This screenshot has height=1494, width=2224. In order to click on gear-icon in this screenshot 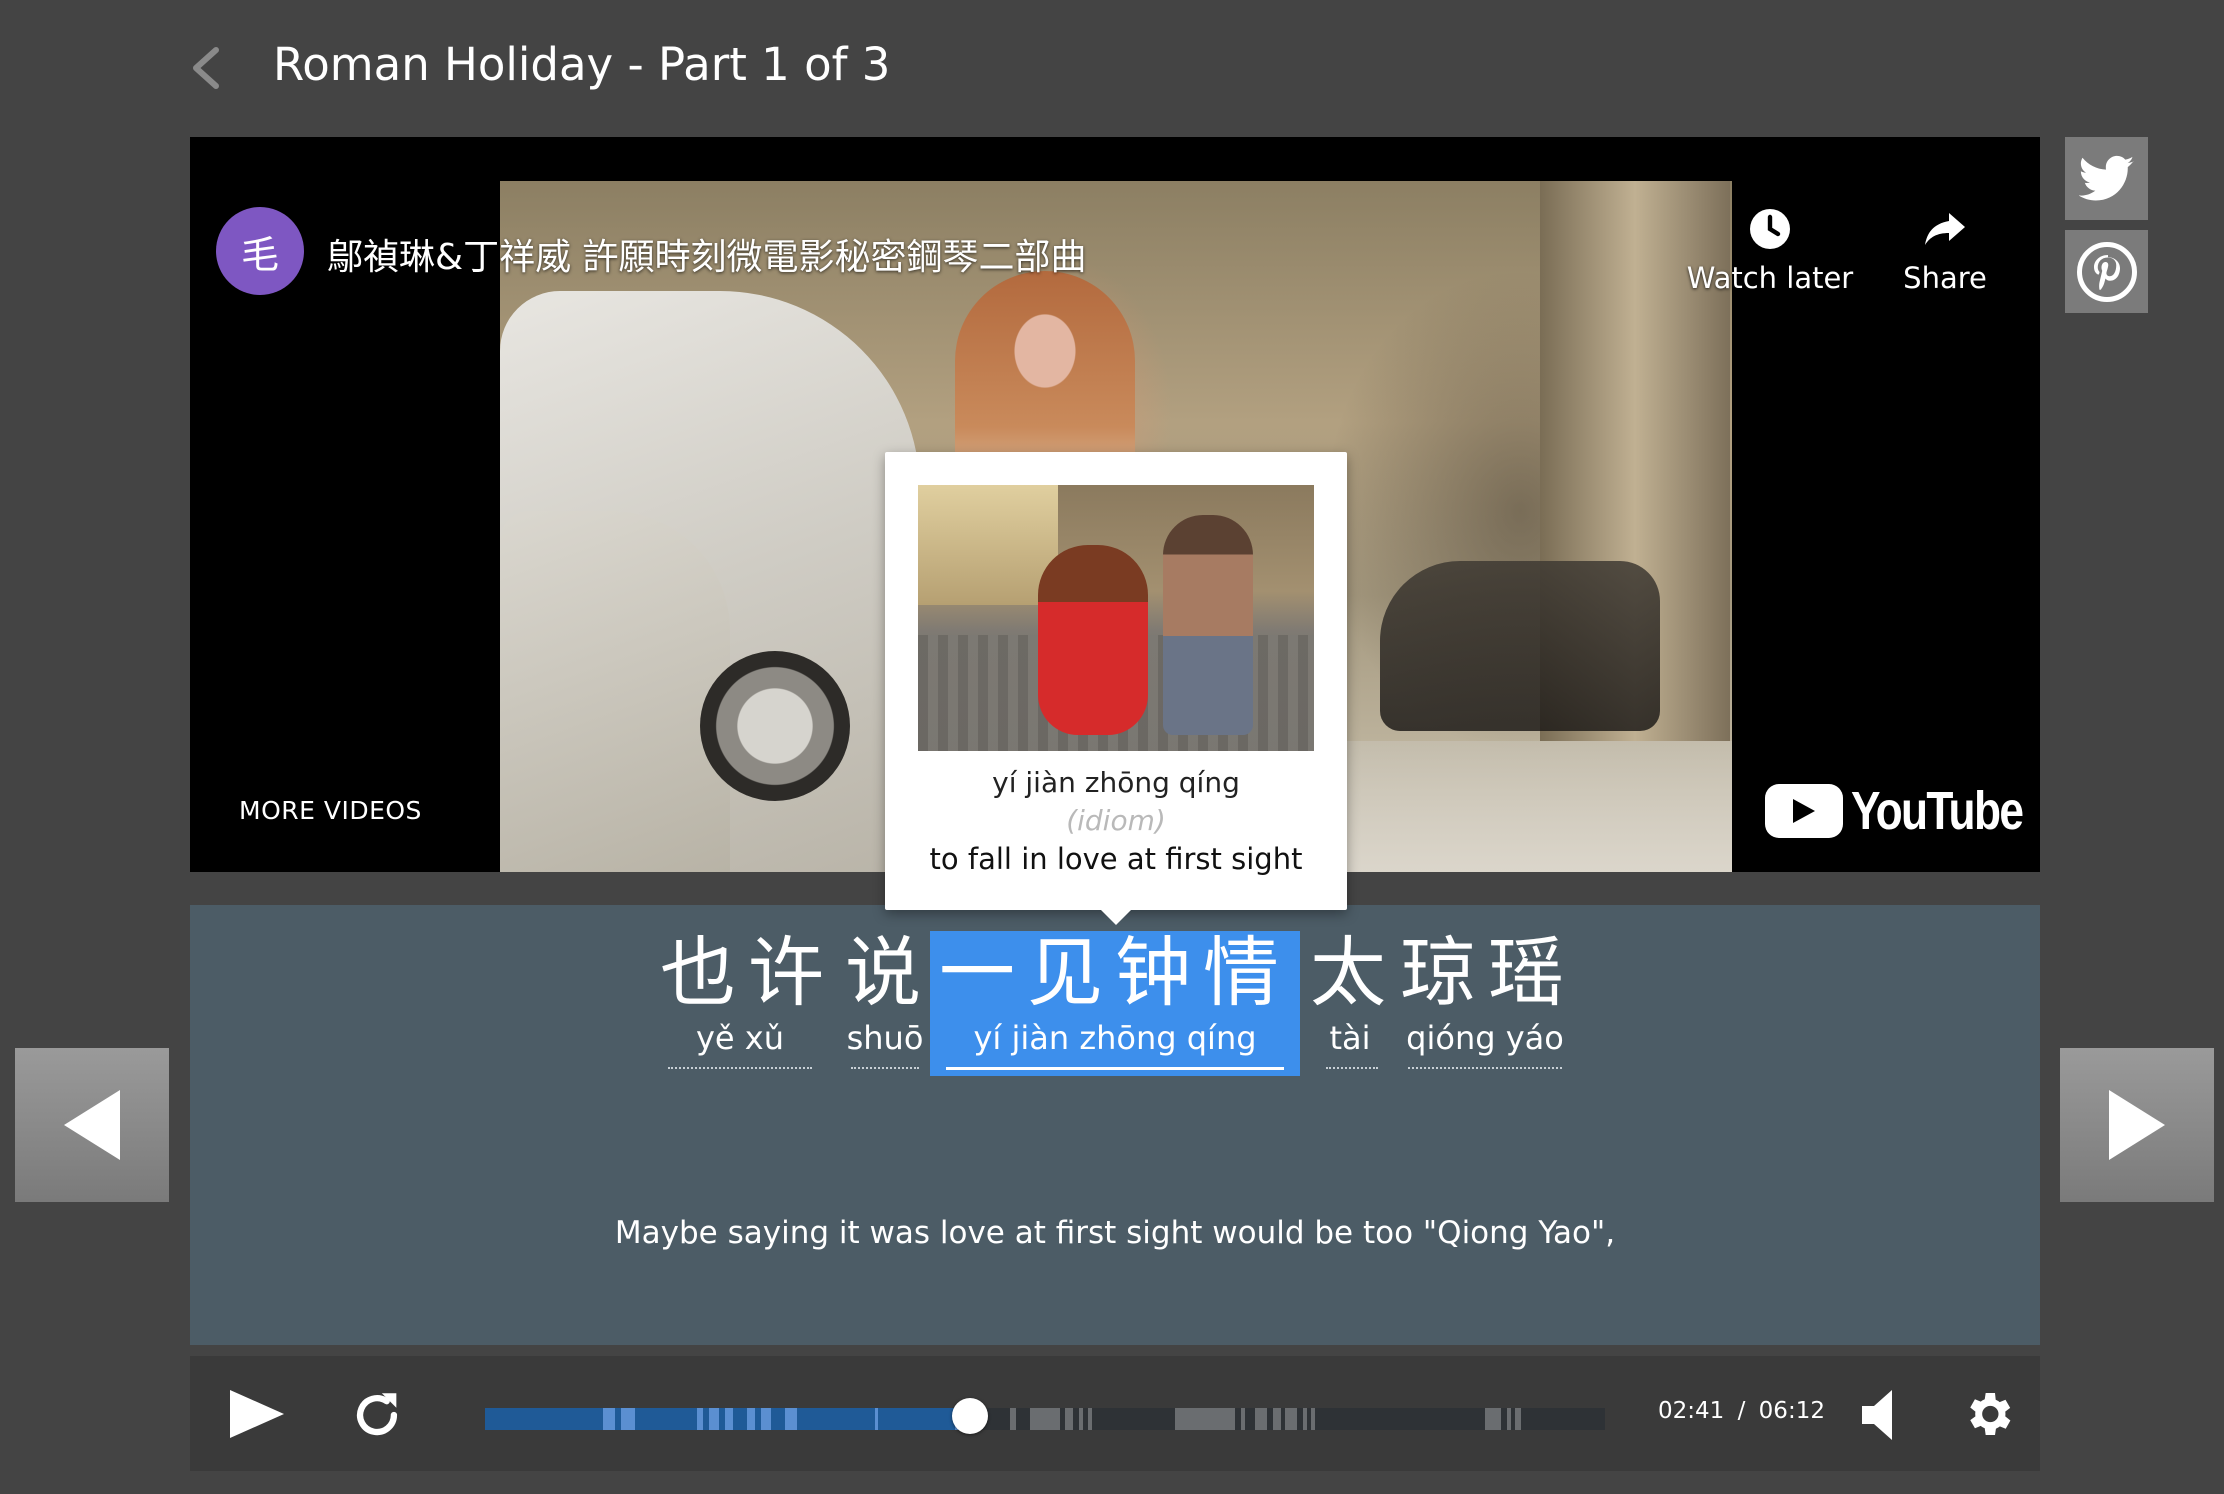, I will do `click(1990, 1414)`.